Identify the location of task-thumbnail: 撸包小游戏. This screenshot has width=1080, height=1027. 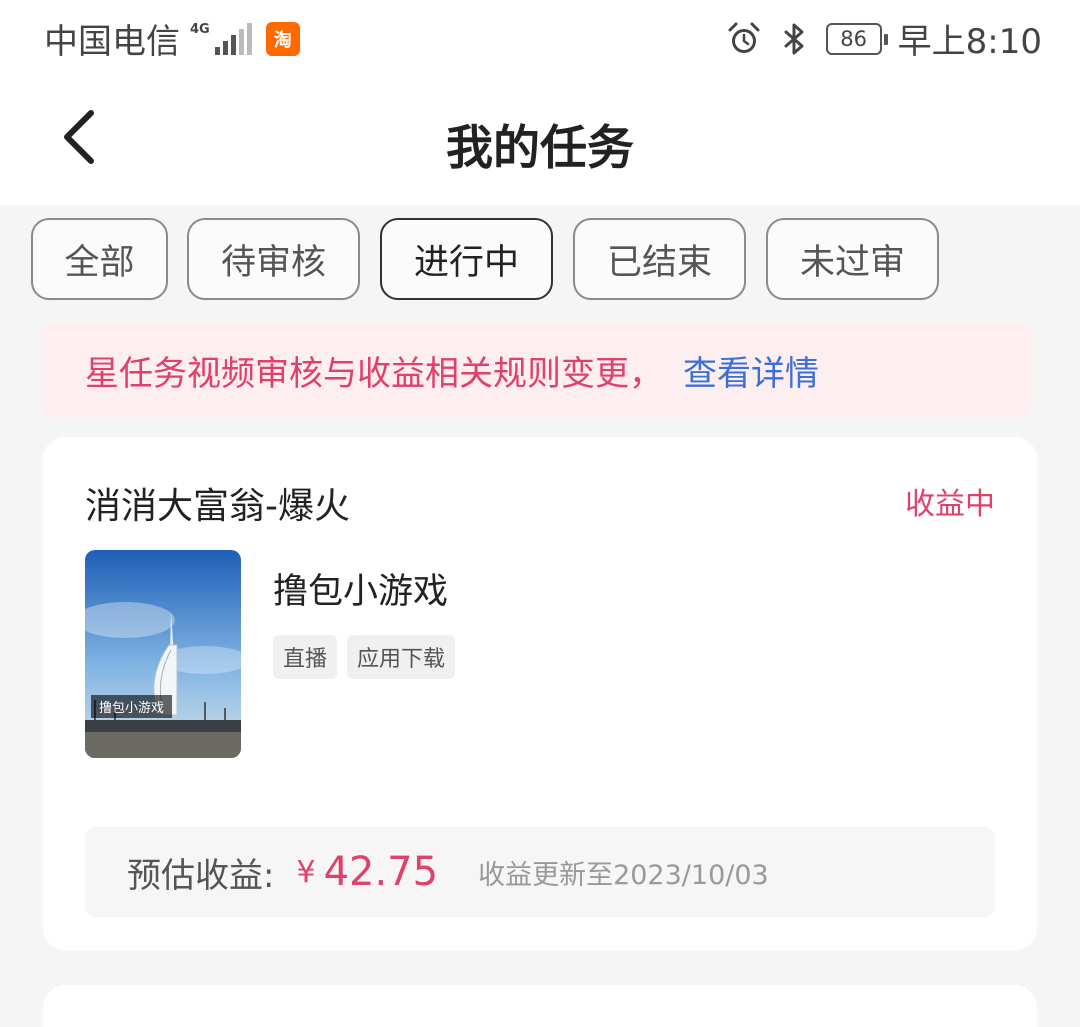
(163, 654).